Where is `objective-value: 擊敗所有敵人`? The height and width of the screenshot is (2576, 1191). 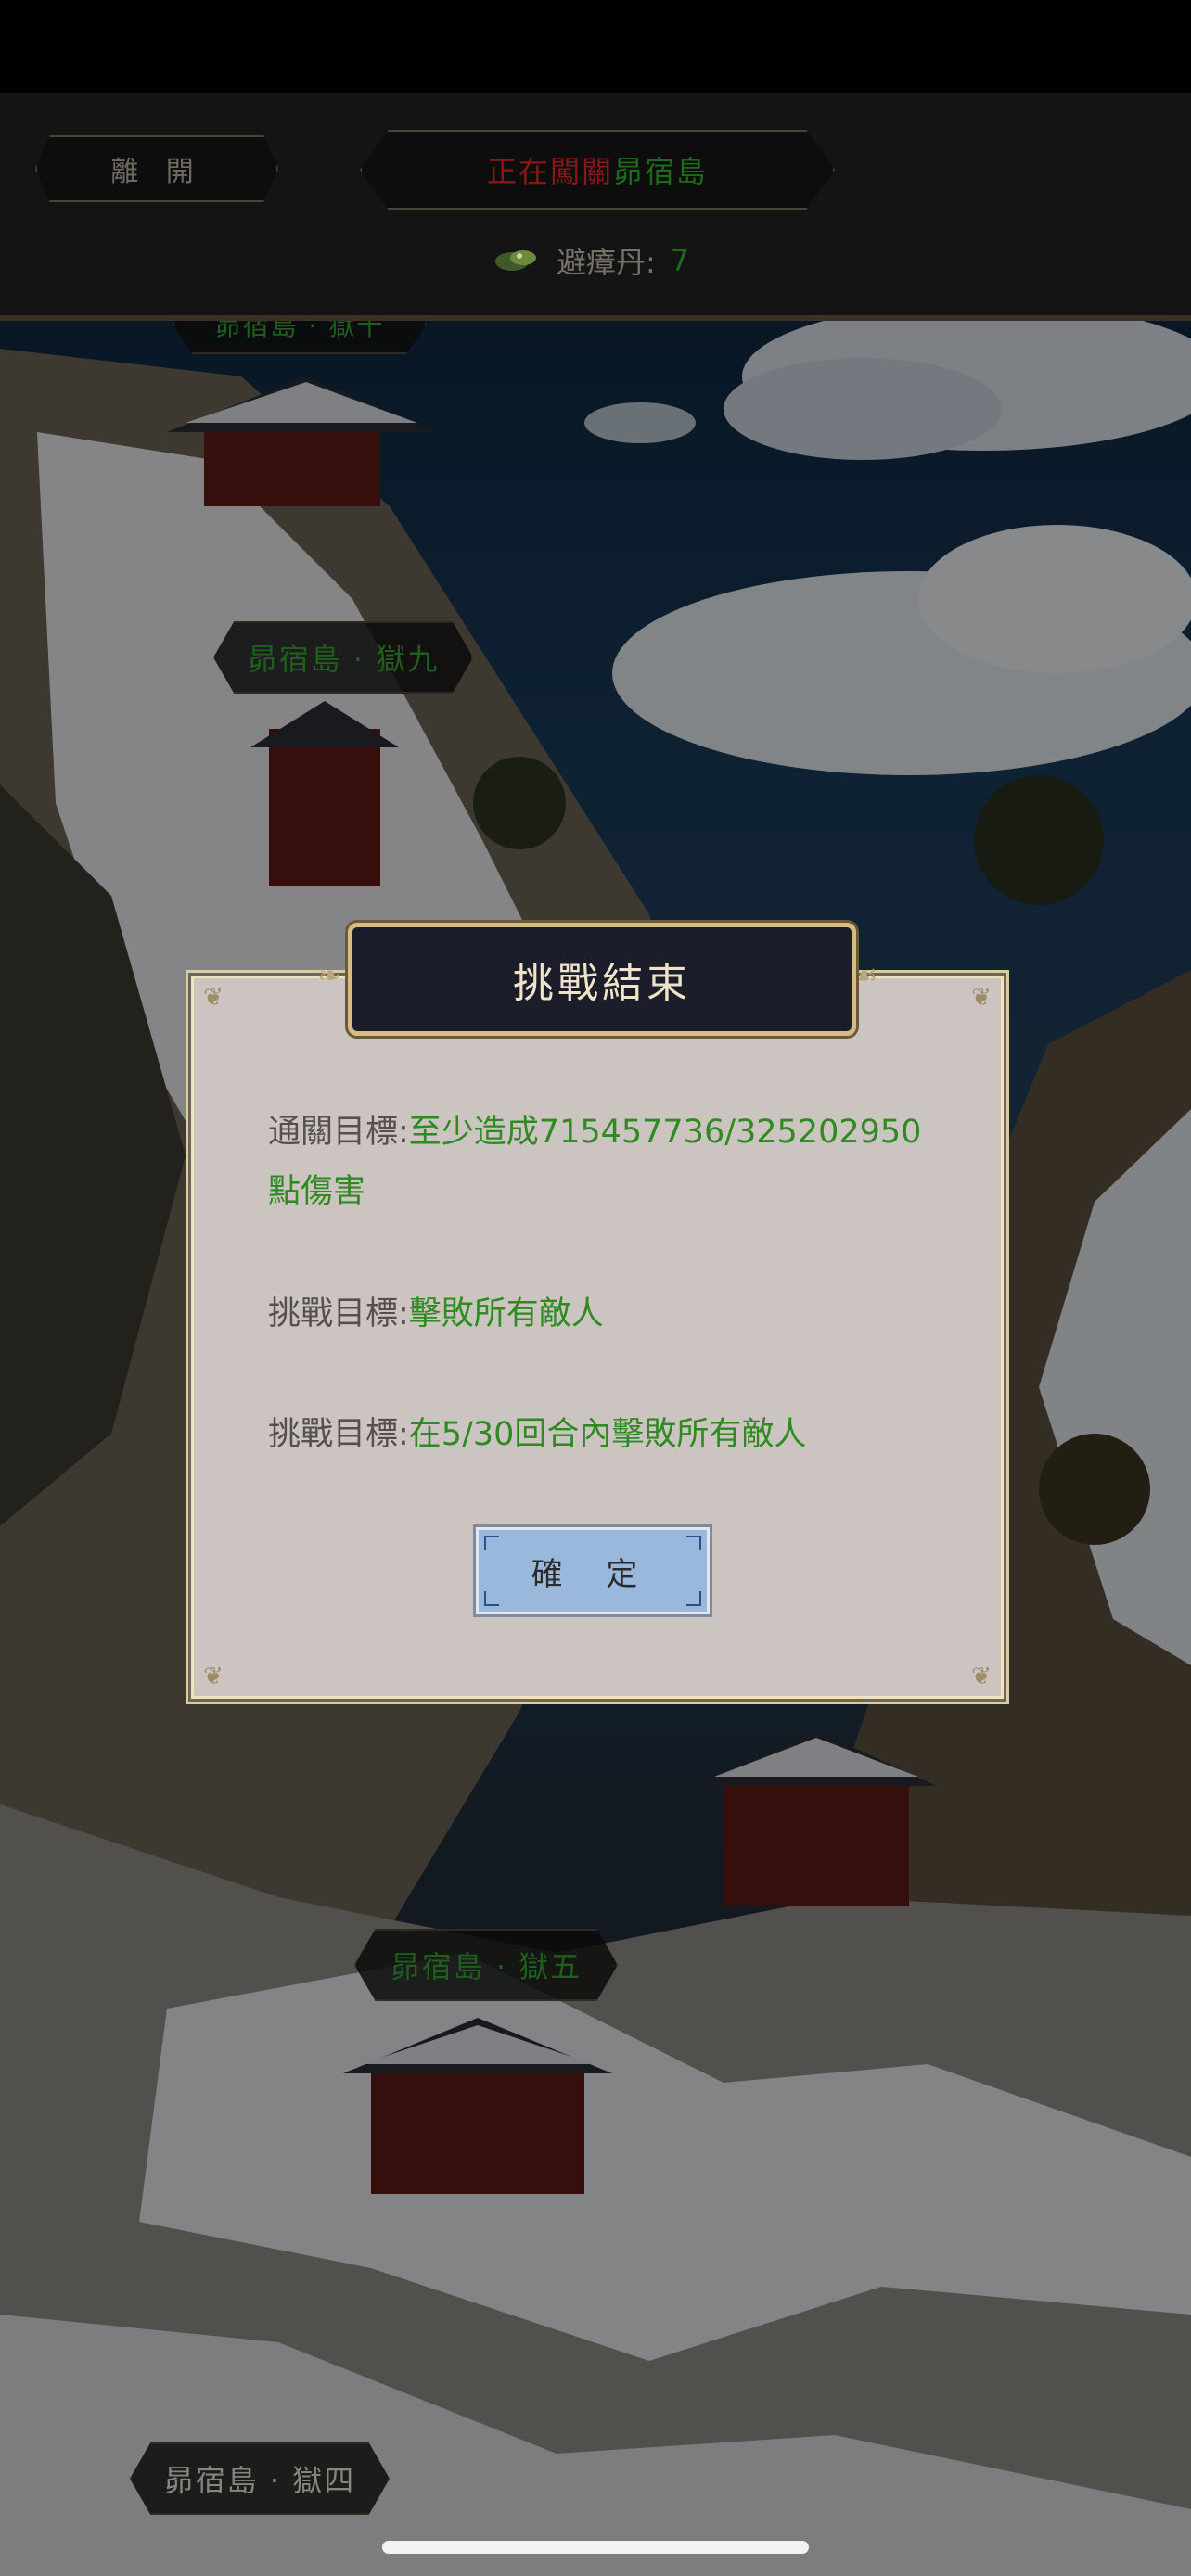 objective-value: 擊敗所有敵人 is located at coordinates (506, 1314).